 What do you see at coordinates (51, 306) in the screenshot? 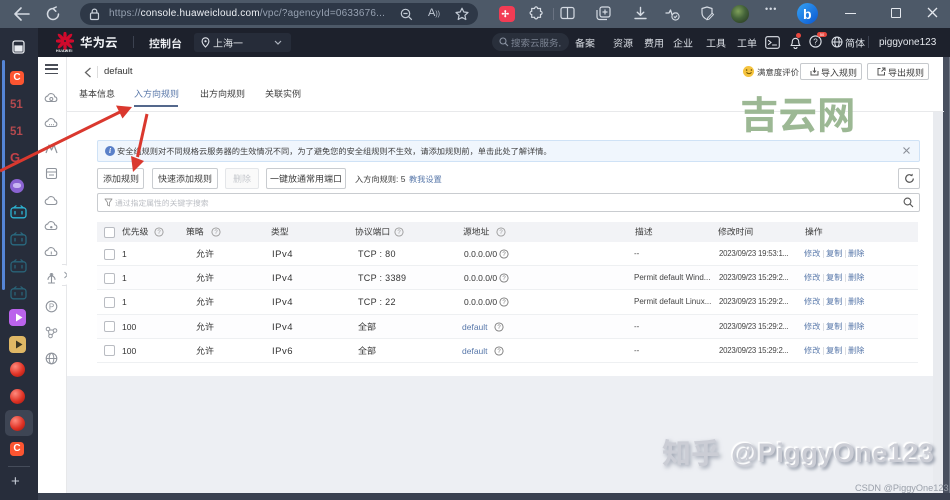
I see `svg-text: P` at bounding box center [51, 306].